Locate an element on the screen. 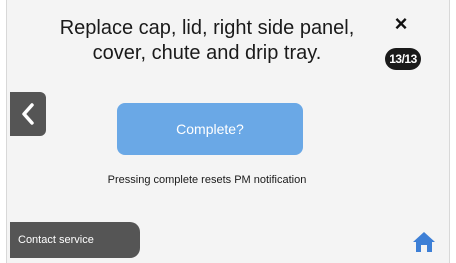  close-button: × is located at coordinates (401, 24).